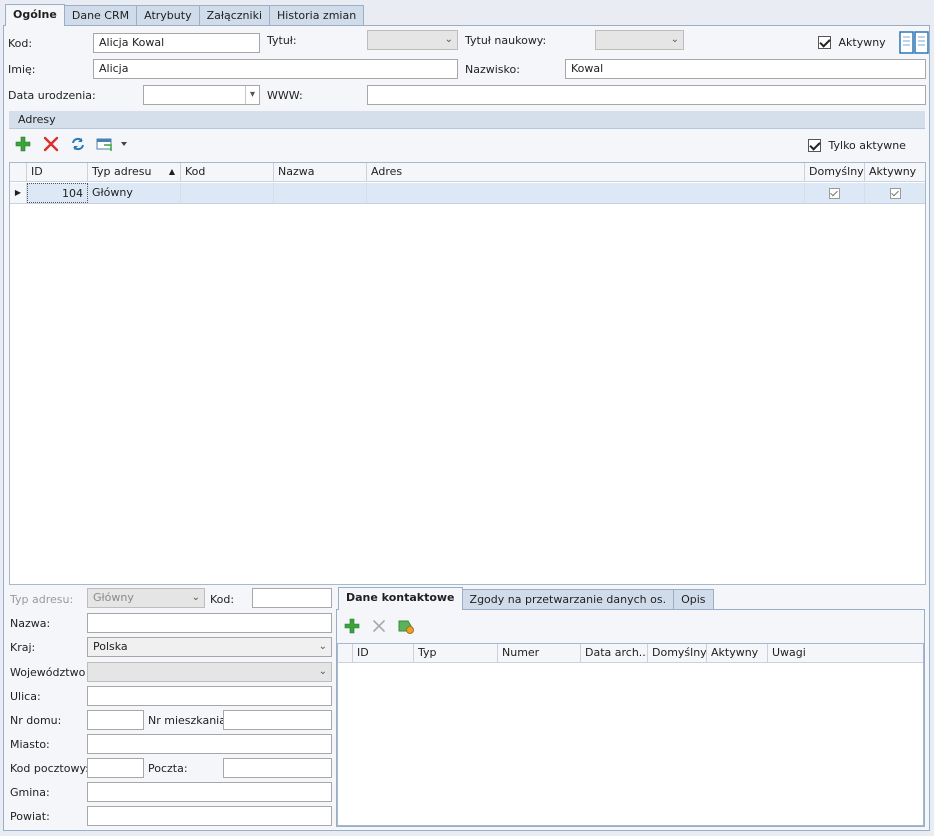 Image resolution: width=934 pixels, height=836 pixels. What do you see at coordinates (201, 95) in the screenshot?
I see `data-urodzenia-picker: ▾` at bounding box center [201, 95].